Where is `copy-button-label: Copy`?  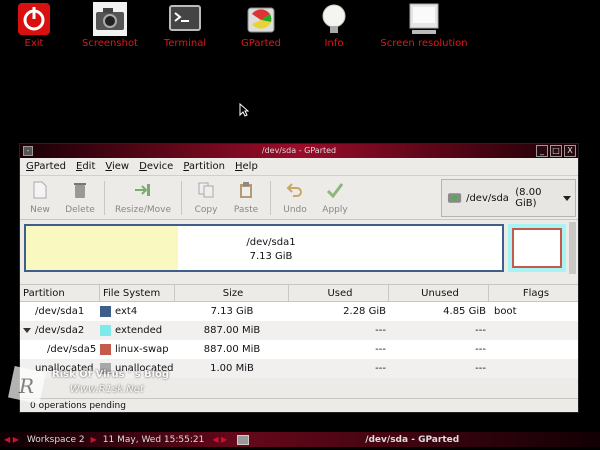 copy-button-label: Copy is located at coordinates (206, 209).